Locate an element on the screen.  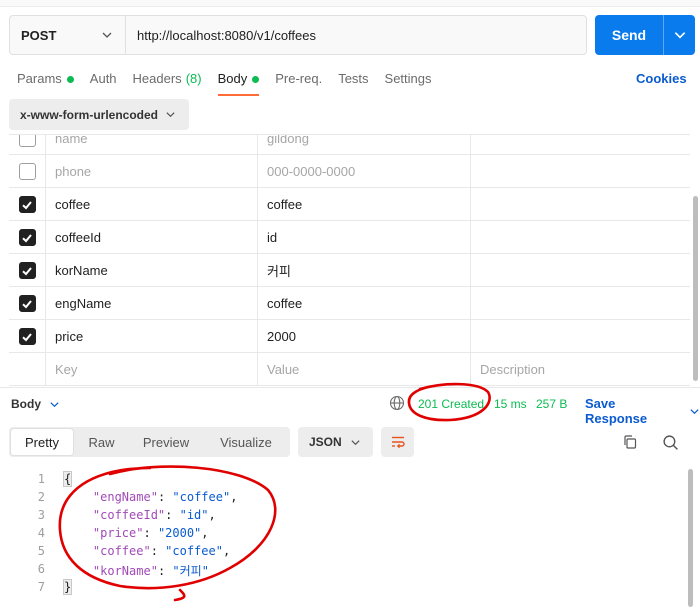
response-view-tabs: Pretty Raw Preview Visualize is located at coordinates (149, 442).